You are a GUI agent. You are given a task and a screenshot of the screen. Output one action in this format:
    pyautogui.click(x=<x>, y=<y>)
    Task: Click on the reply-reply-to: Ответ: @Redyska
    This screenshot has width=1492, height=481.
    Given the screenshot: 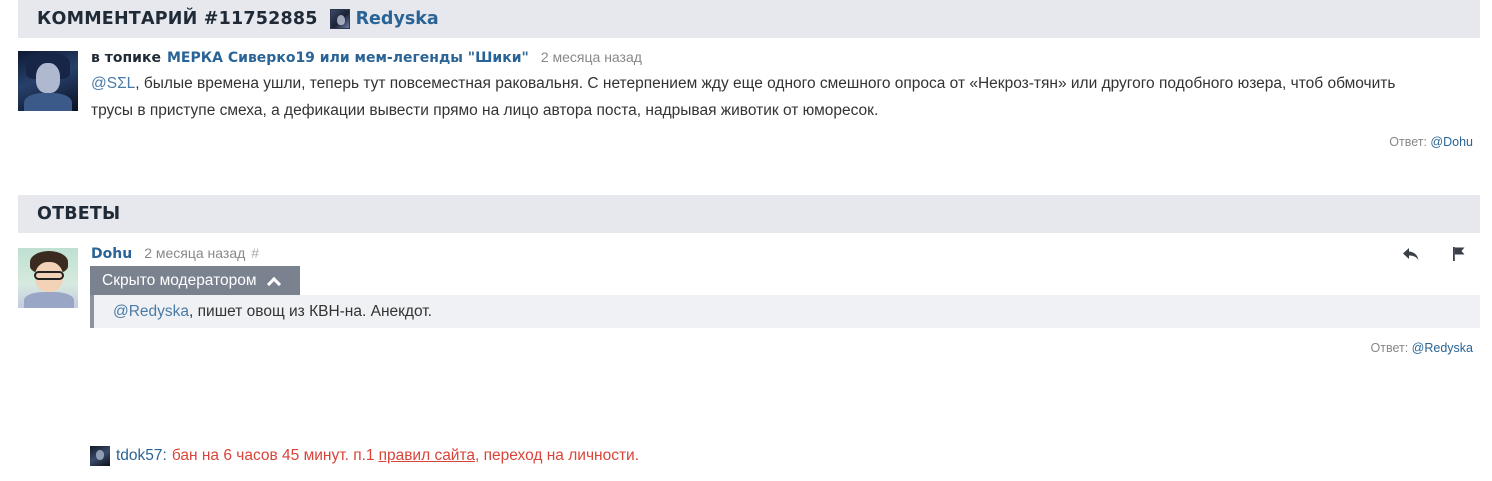 What is the action you would take?
    pyautogui.click(x=1422, y=348)
    